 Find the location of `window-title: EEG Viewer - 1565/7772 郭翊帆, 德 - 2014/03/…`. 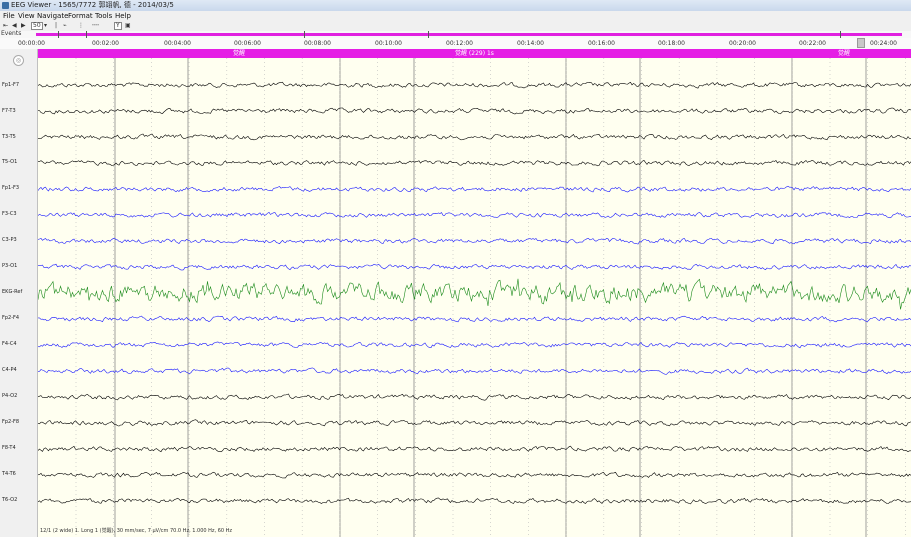

window-title: EEG Viewer - 1565/7772 郭翊帆, 德 - 2014/03/… is located at coordinates (92, 5).